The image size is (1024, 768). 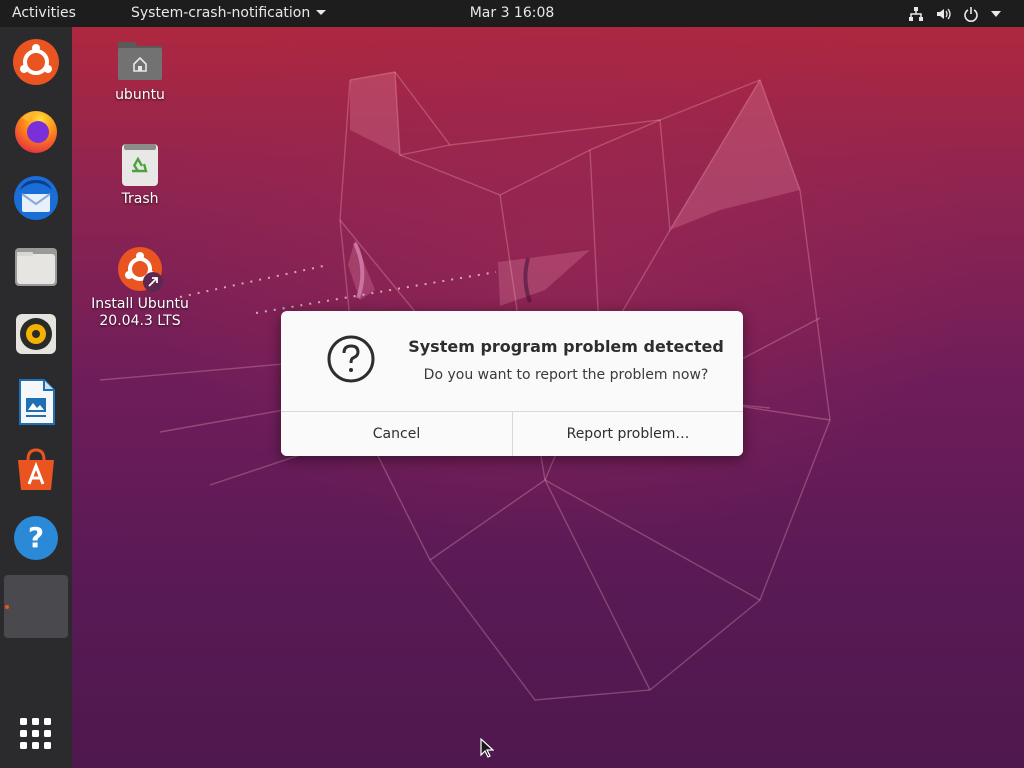 I want to click on desktop-icon-home: ubuntu, so click(x=140, y=70).